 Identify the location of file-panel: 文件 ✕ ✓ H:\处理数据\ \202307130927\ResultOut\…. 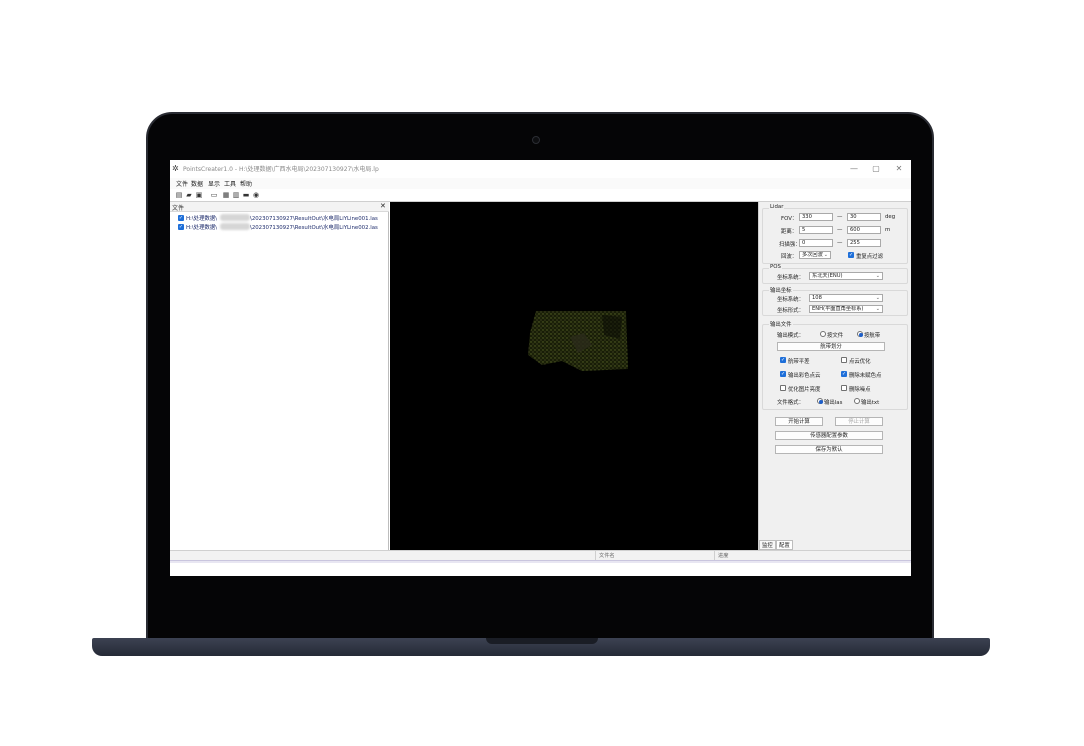
(279, 376).